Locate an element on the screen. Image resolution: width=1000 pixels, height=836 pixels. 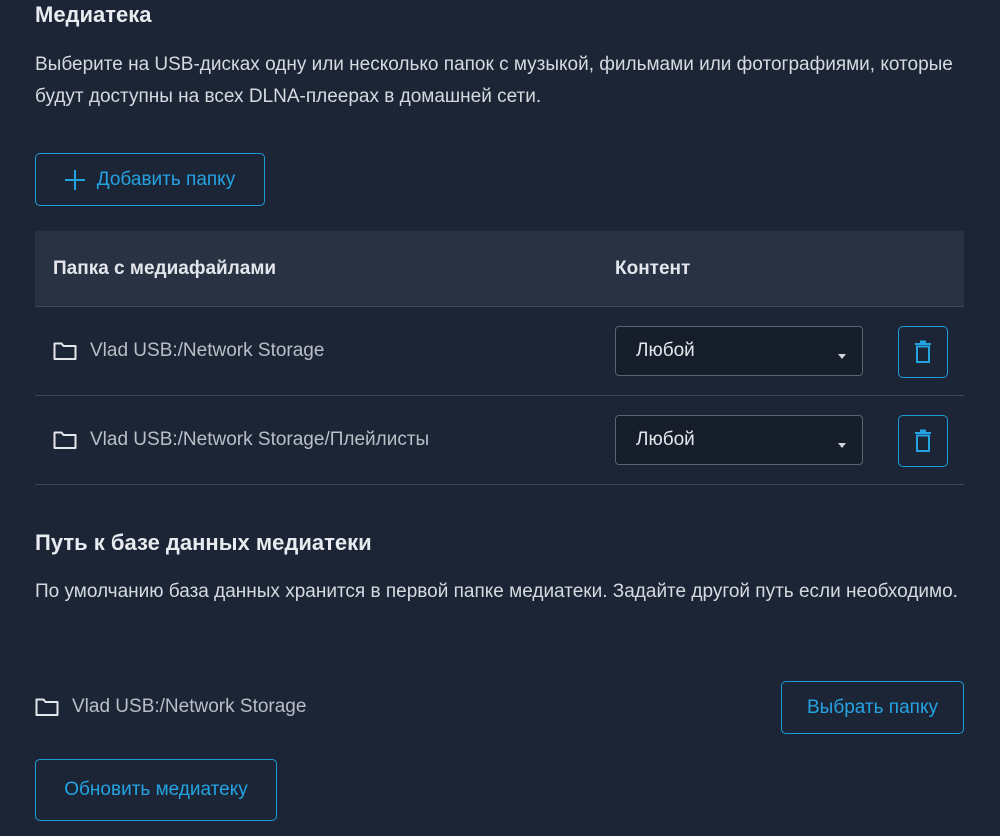
update-library-button: Обновить медиатеку is located at coordinates (156, 790).